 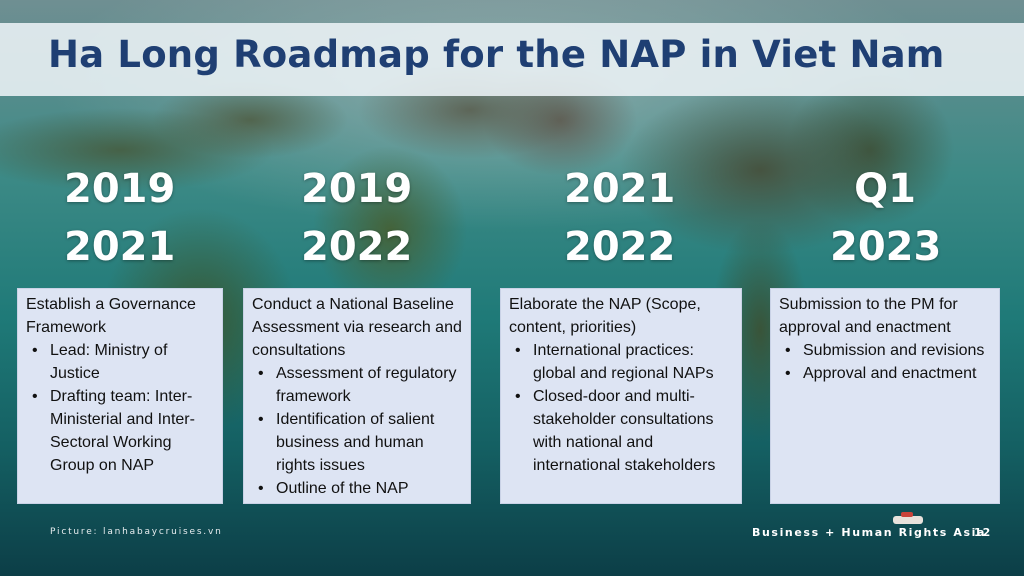 I want to click on milestone-4-bullet: Approval and enactment, so click(x=886, y=373).